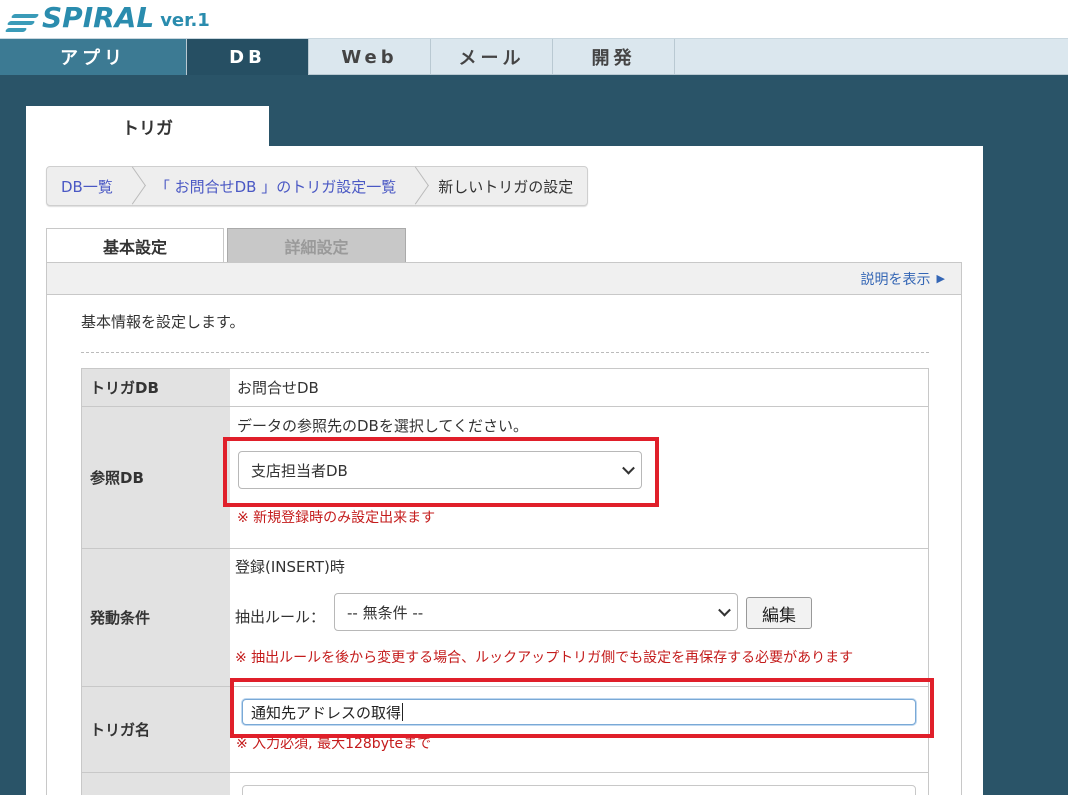  Describe the element at coordinates (163, 322) in the screenshot. I see `intro-text: 基本情報を設定します。` at that location.